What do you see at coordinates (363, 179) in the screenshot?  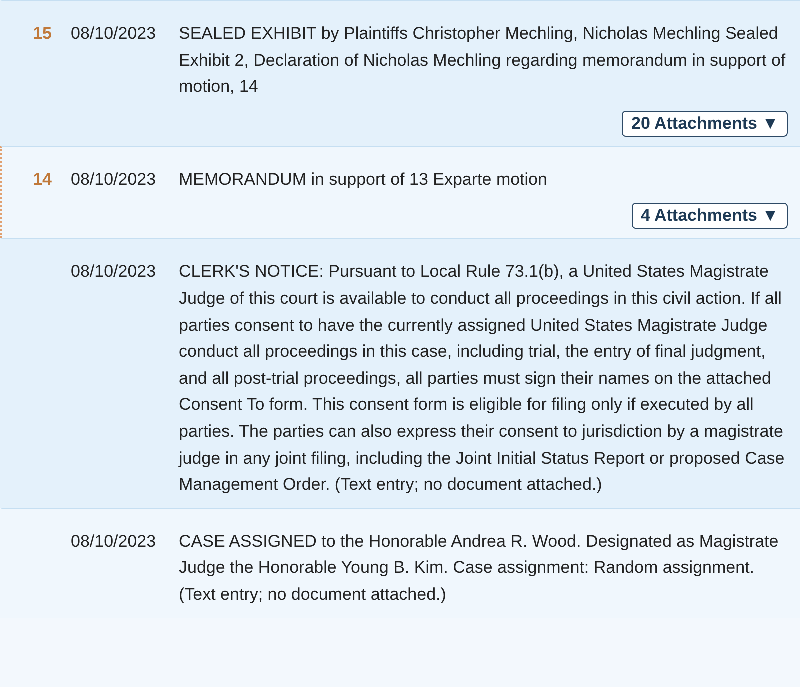 I see `entry-description: MEMORANDUM in support of 13 Exparte motion` at bounding box center [363, 179].